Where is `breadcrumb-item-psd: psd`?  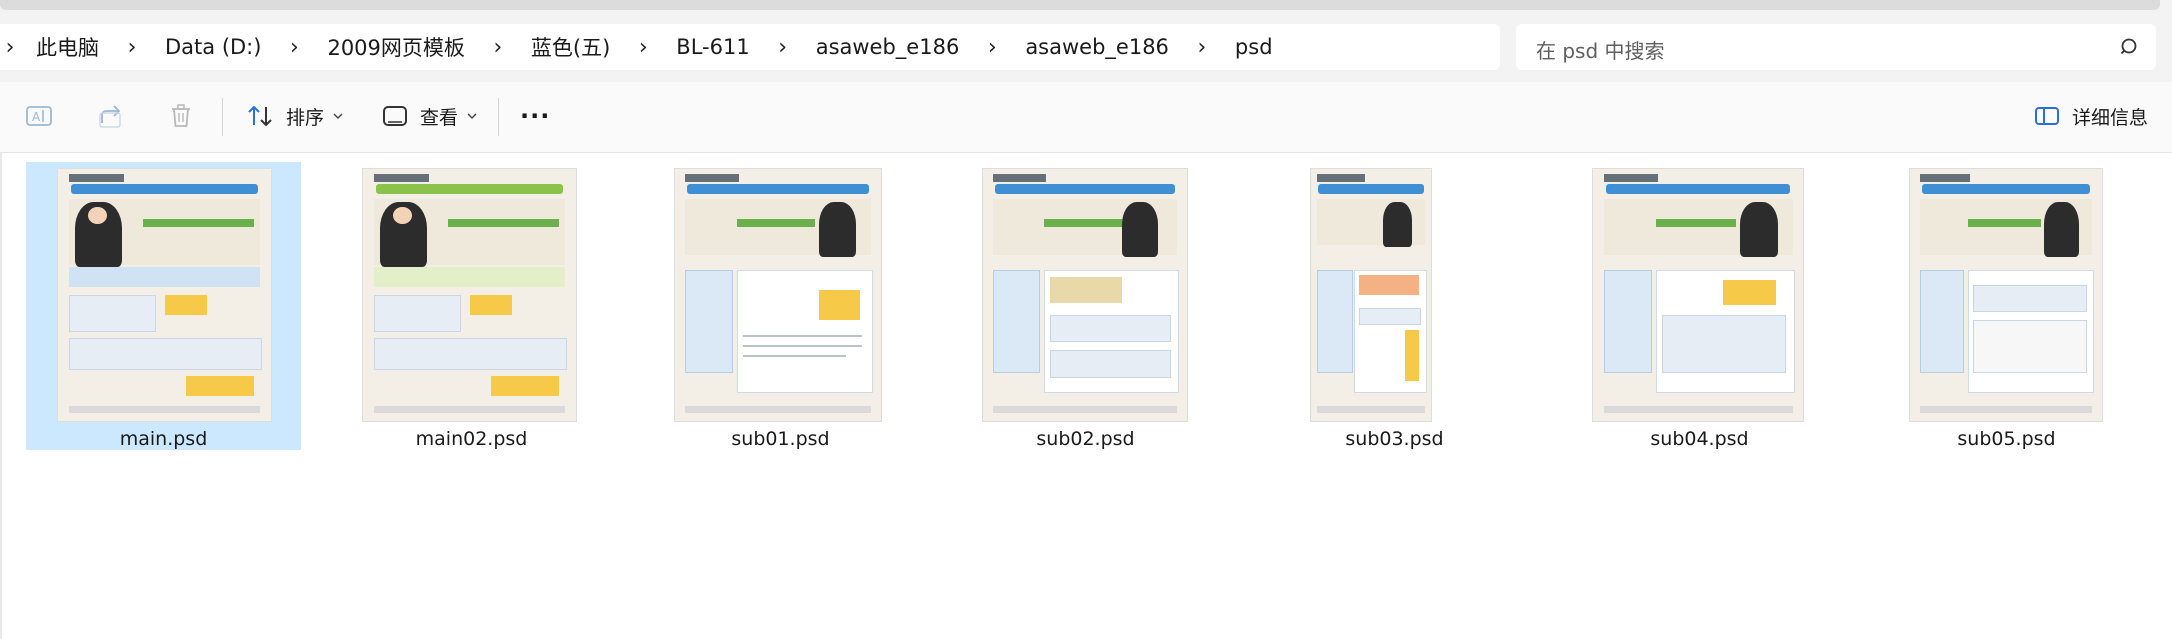 breadcrumb-item-psd: psd is located at coordinates (1254, 47).